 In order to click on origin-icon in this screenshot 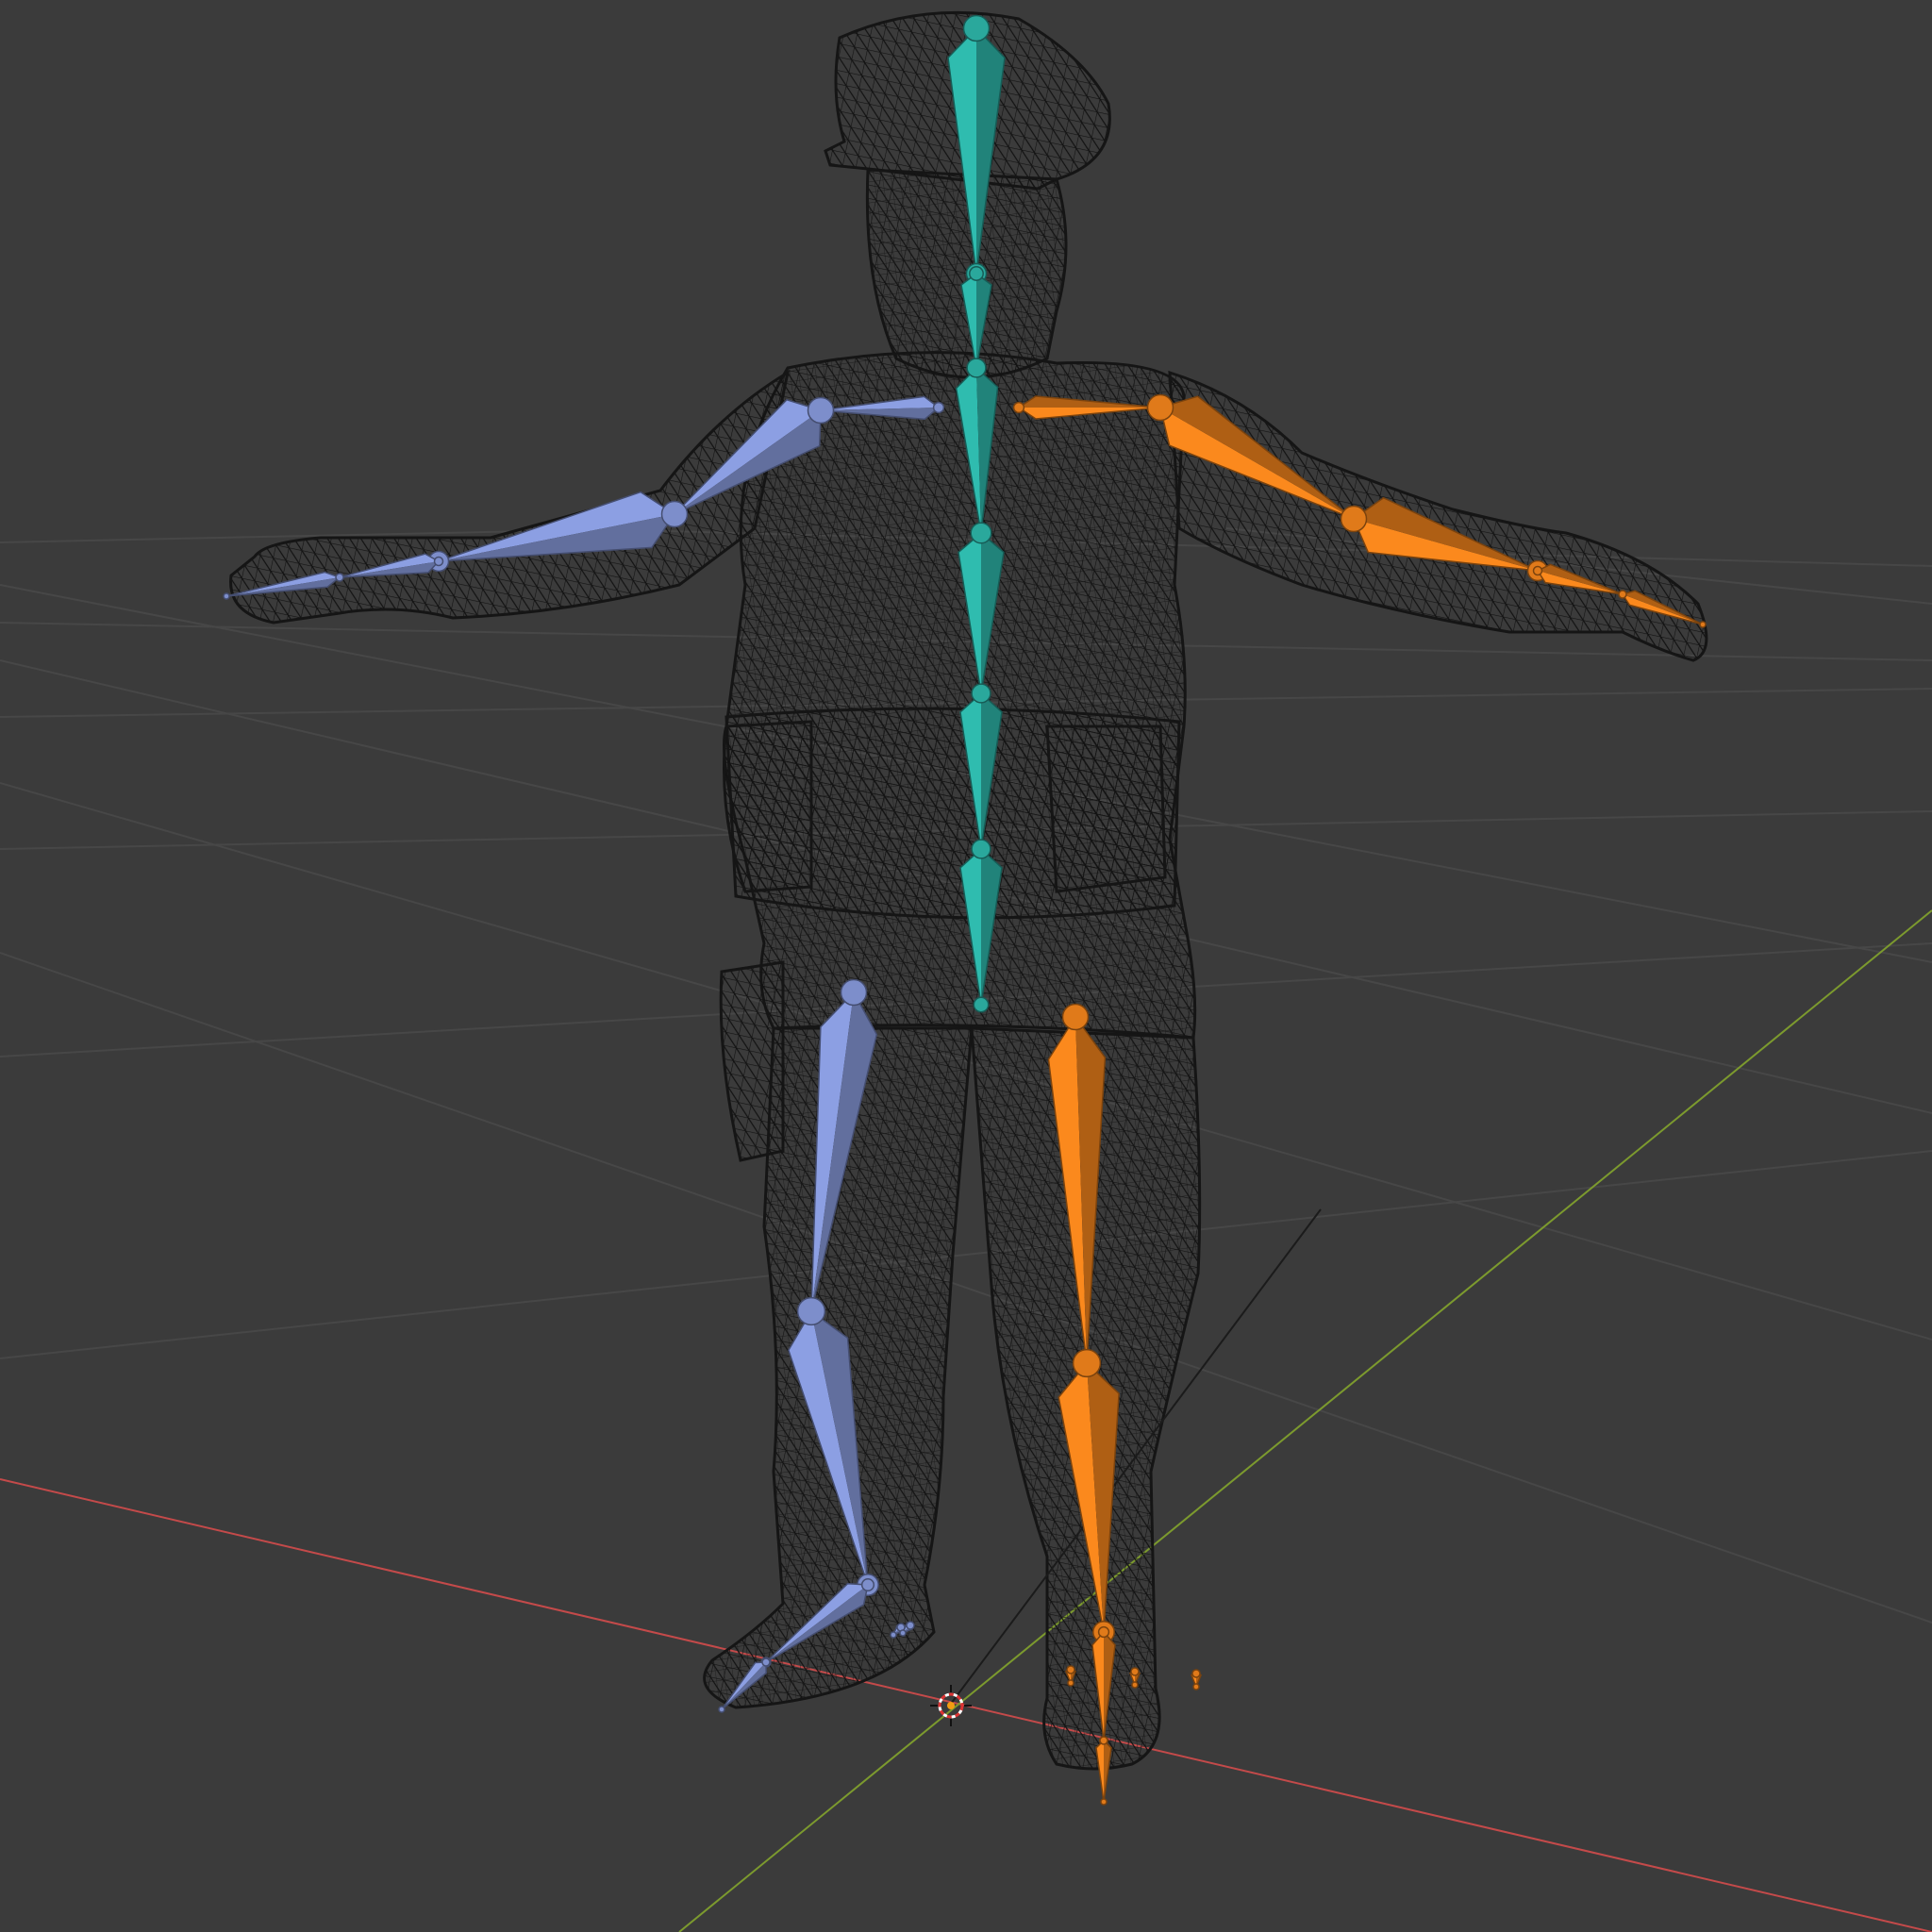, I will do `click(951, 1706)`.